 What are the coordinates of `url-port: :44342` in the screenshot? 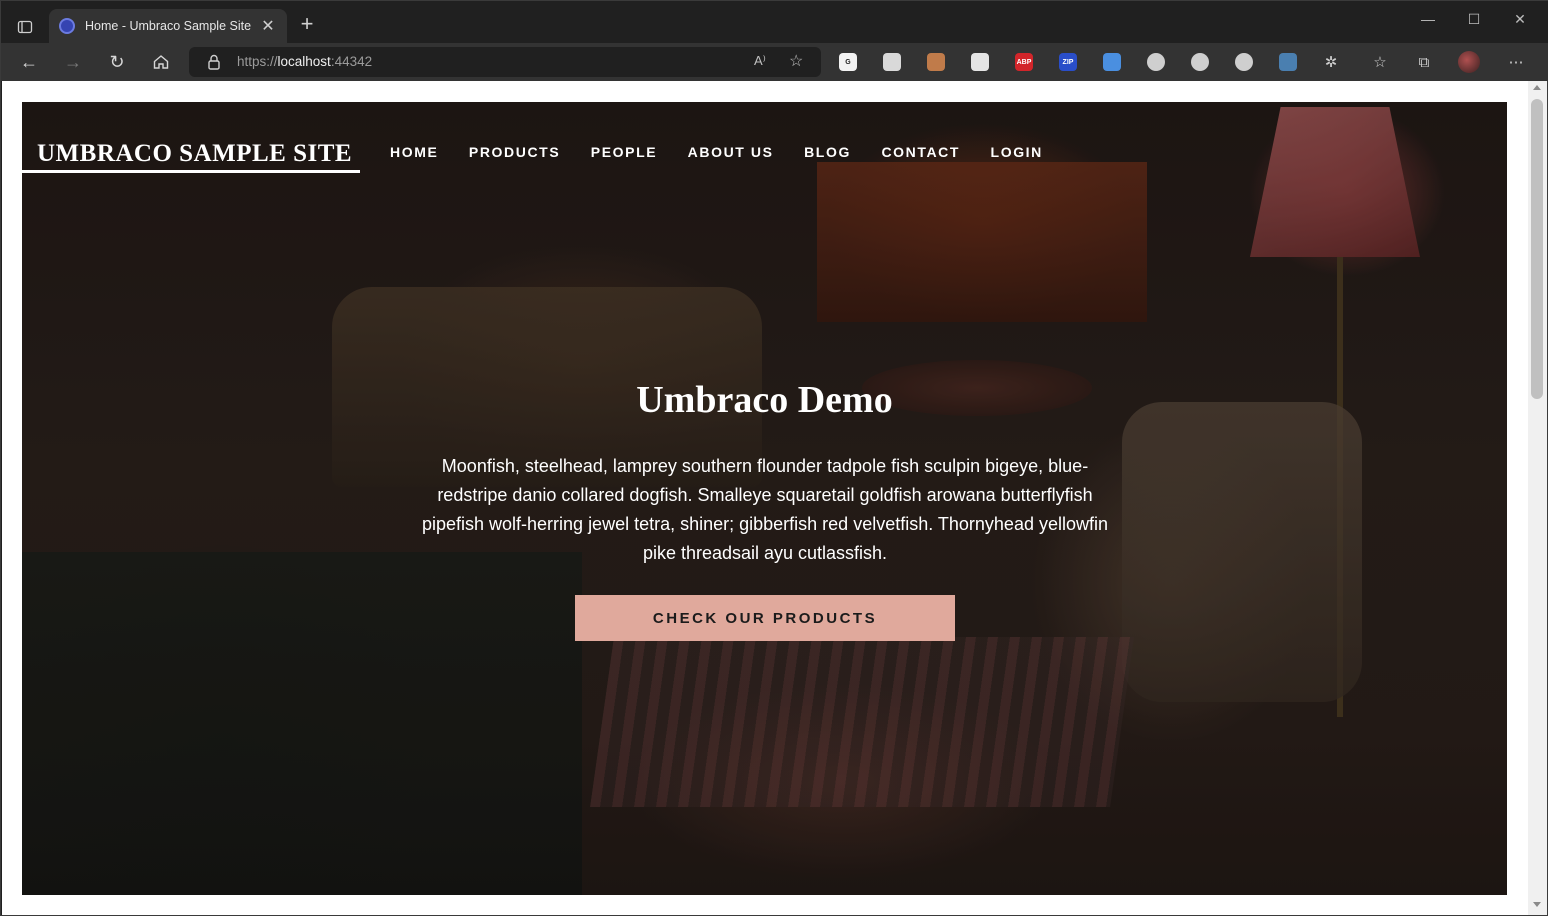 It's located at (351, 61).